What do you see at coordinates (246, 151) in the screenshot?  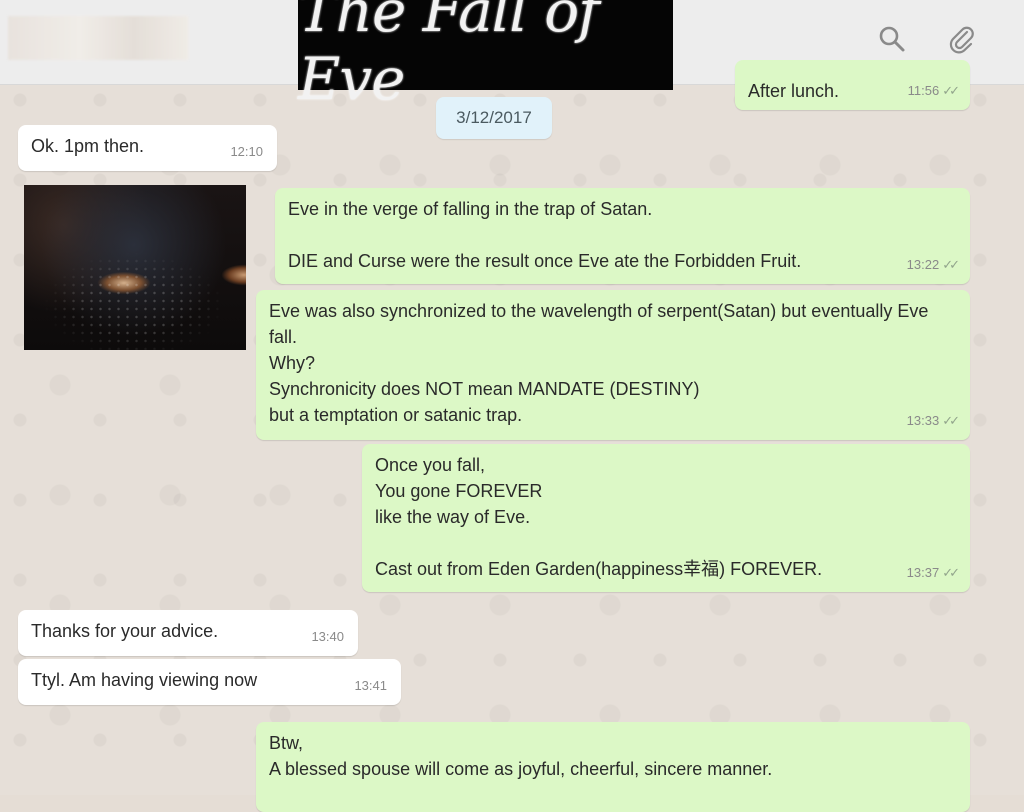 I see `message-time: 12:10` at bounding box center [246, 151].